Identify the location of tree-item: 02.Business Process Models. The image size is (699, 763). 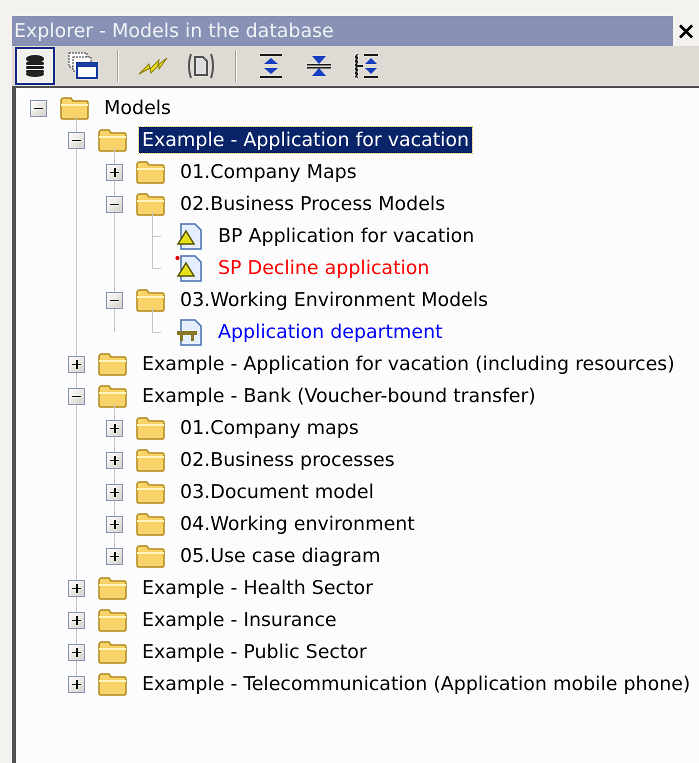
(312, 204).